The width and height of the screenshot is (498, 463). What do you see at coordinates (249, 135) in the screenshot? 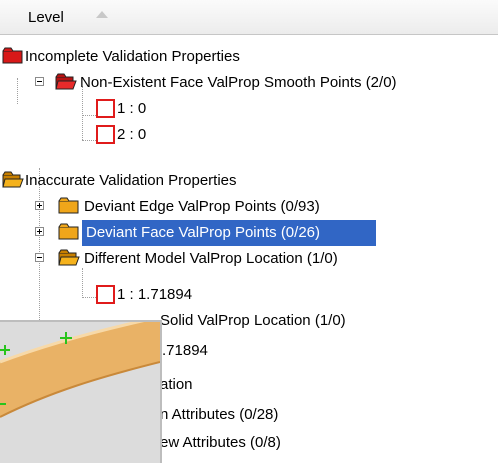
I see `tree-leaf-2-0: 2 : 0` at bounding box center [249, 135].